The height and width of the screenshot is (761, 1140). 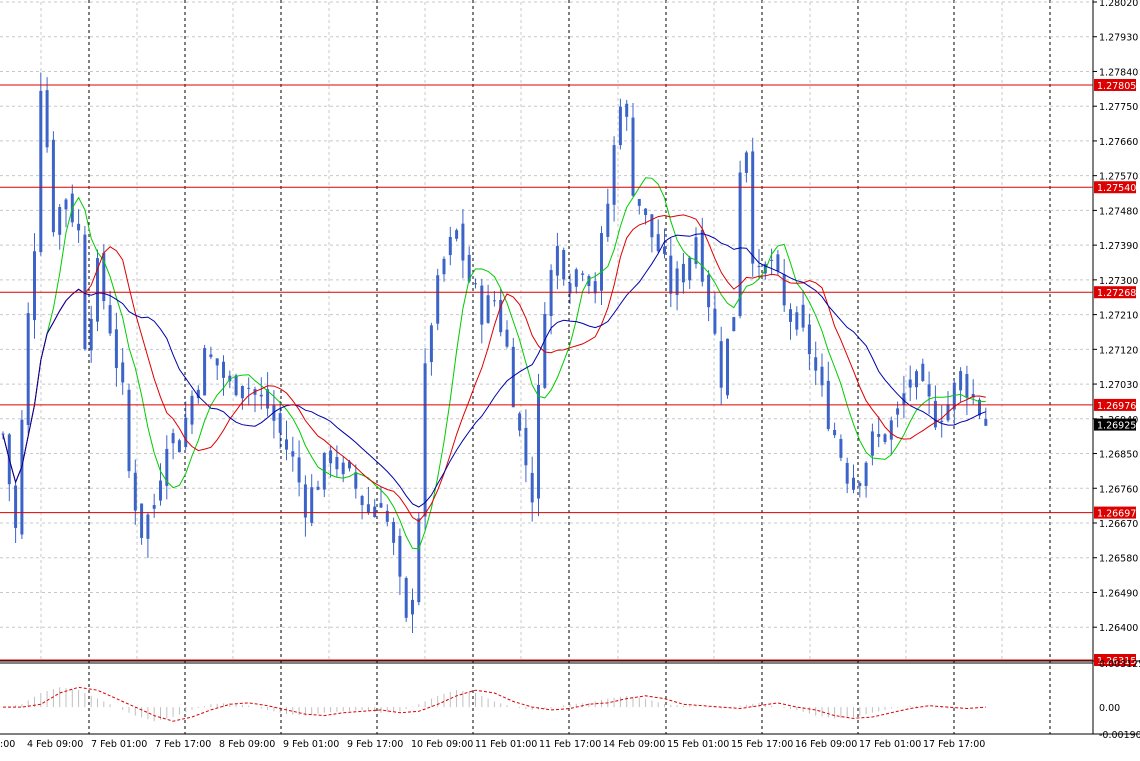 What do you see at coordinates (1116, 426) in the screenshot?
I see `current-price-label: 1.26925` at bounding box center [1116, 426].